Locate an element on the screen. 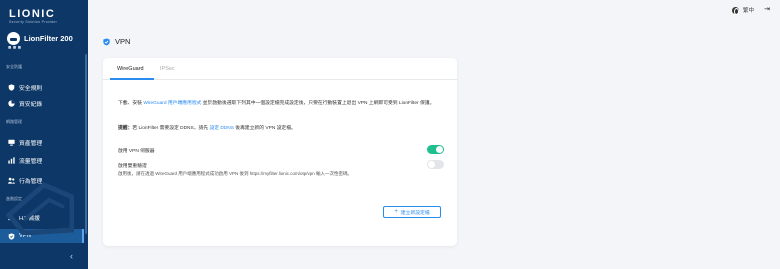 Image resolution: width=780 pixels, height=269 pixels. traffic-icon is located at coordinates (11, 160).